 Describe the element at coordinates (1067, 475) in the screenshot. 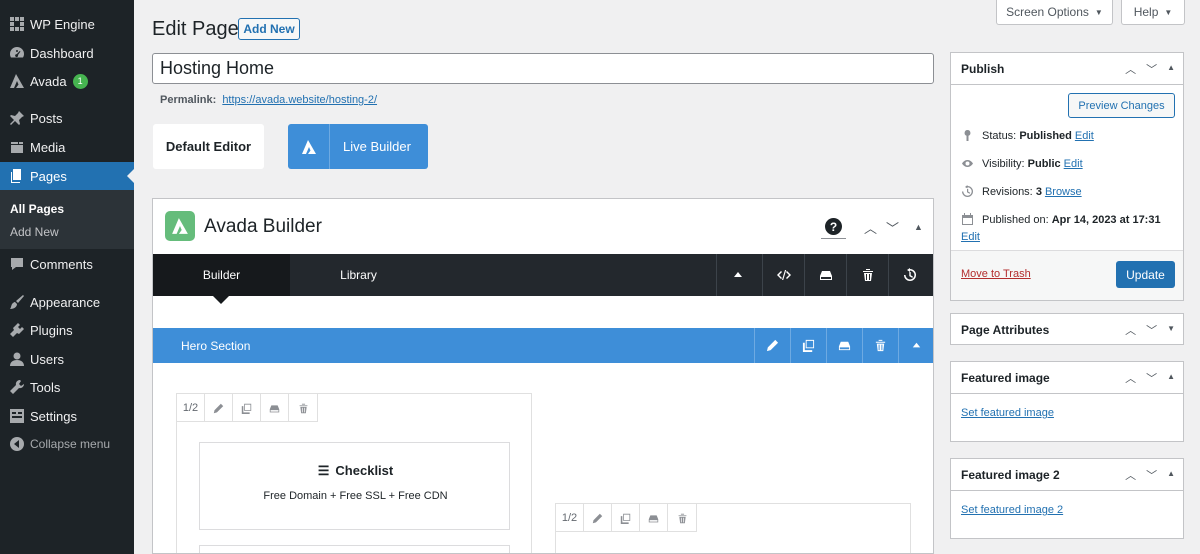

I see `featured-image-2-header: Featured image 2 ︿ ﹀ ▲` at that location.